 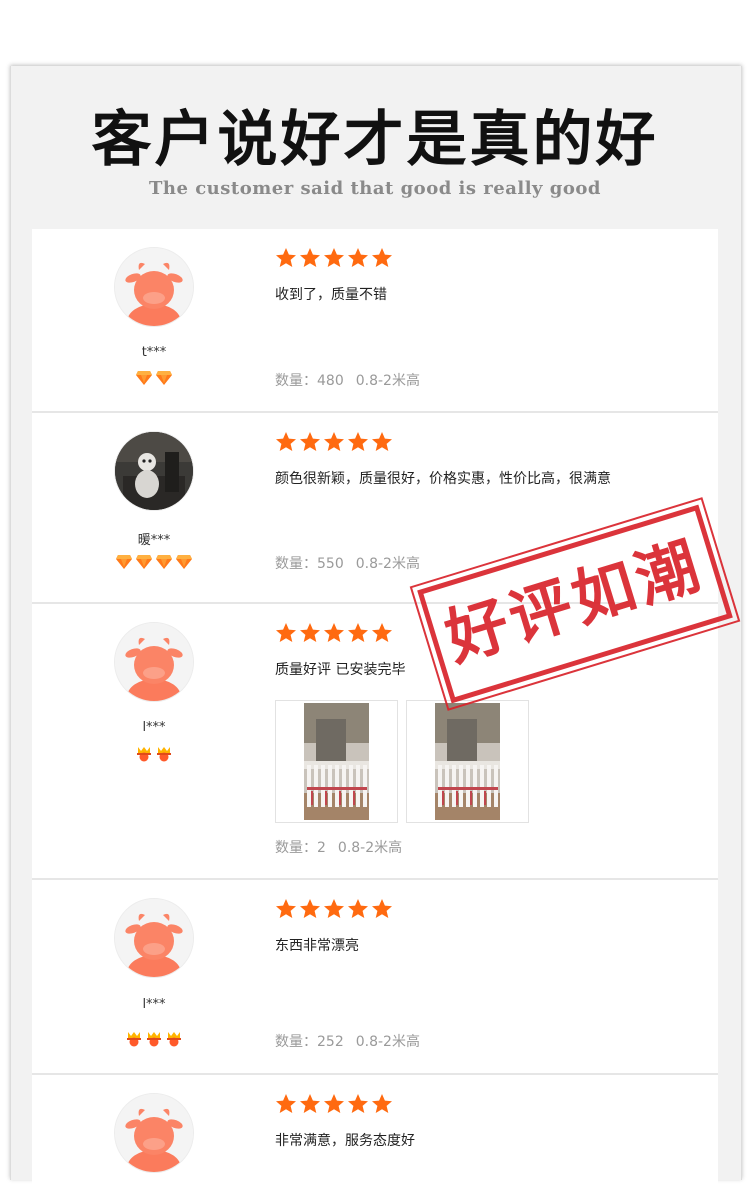 I want to click on review-item: 非常满意，服务态度好, so click(x=375, y=1130).